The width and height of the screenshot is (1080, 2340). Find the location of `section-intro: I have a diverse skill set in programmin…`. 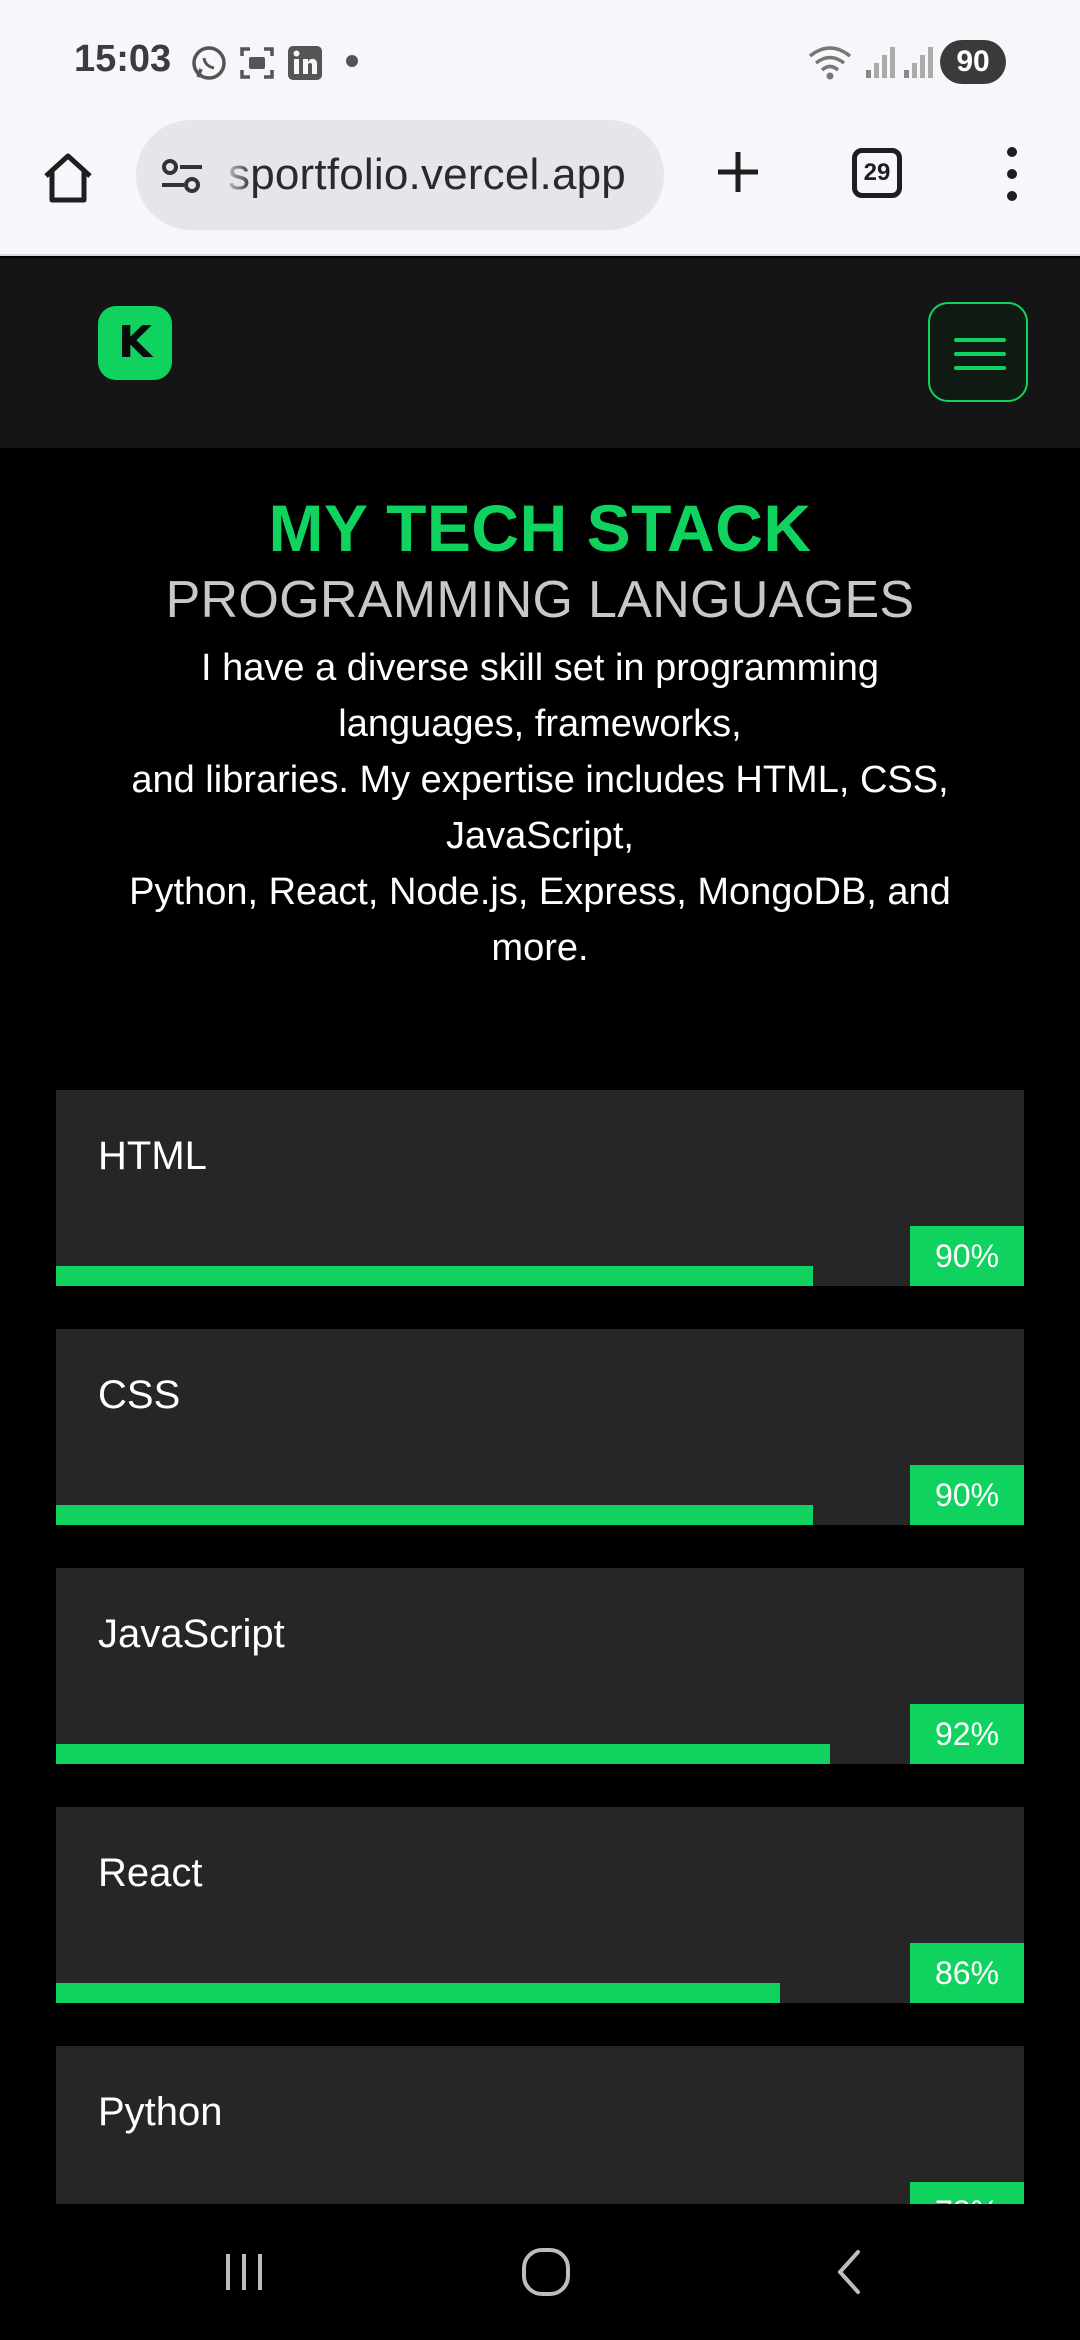

section-intro: I have a diverse skill set in programmin… is located at coordinates (540, 808).